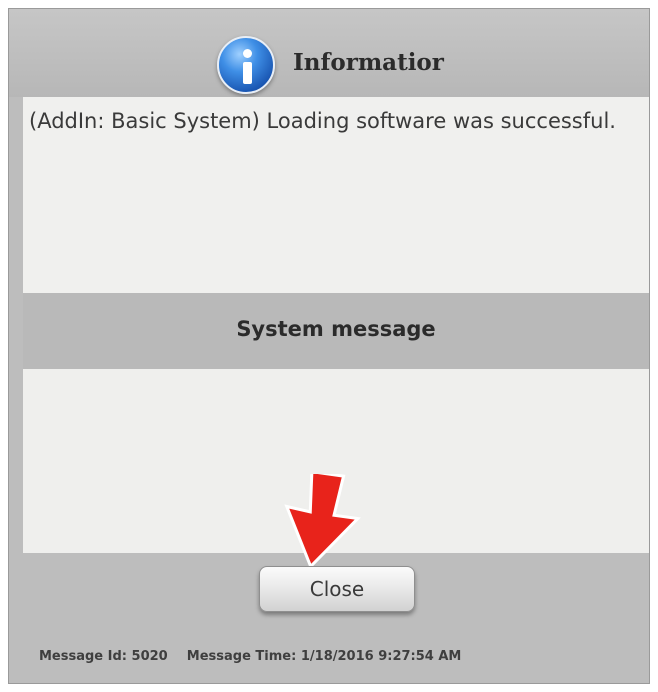 The width and height of the screenshot is (658, 692). I want to click on info-icon, so click(246, 65).